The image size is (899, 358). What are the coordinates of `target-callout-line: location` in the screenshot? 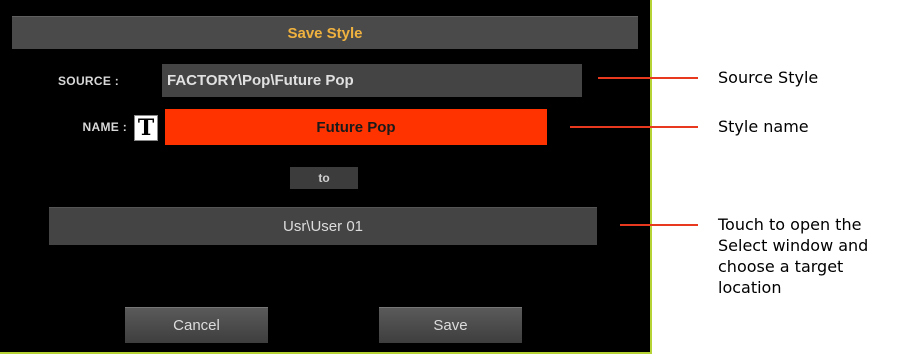 It's located at (750, 287).